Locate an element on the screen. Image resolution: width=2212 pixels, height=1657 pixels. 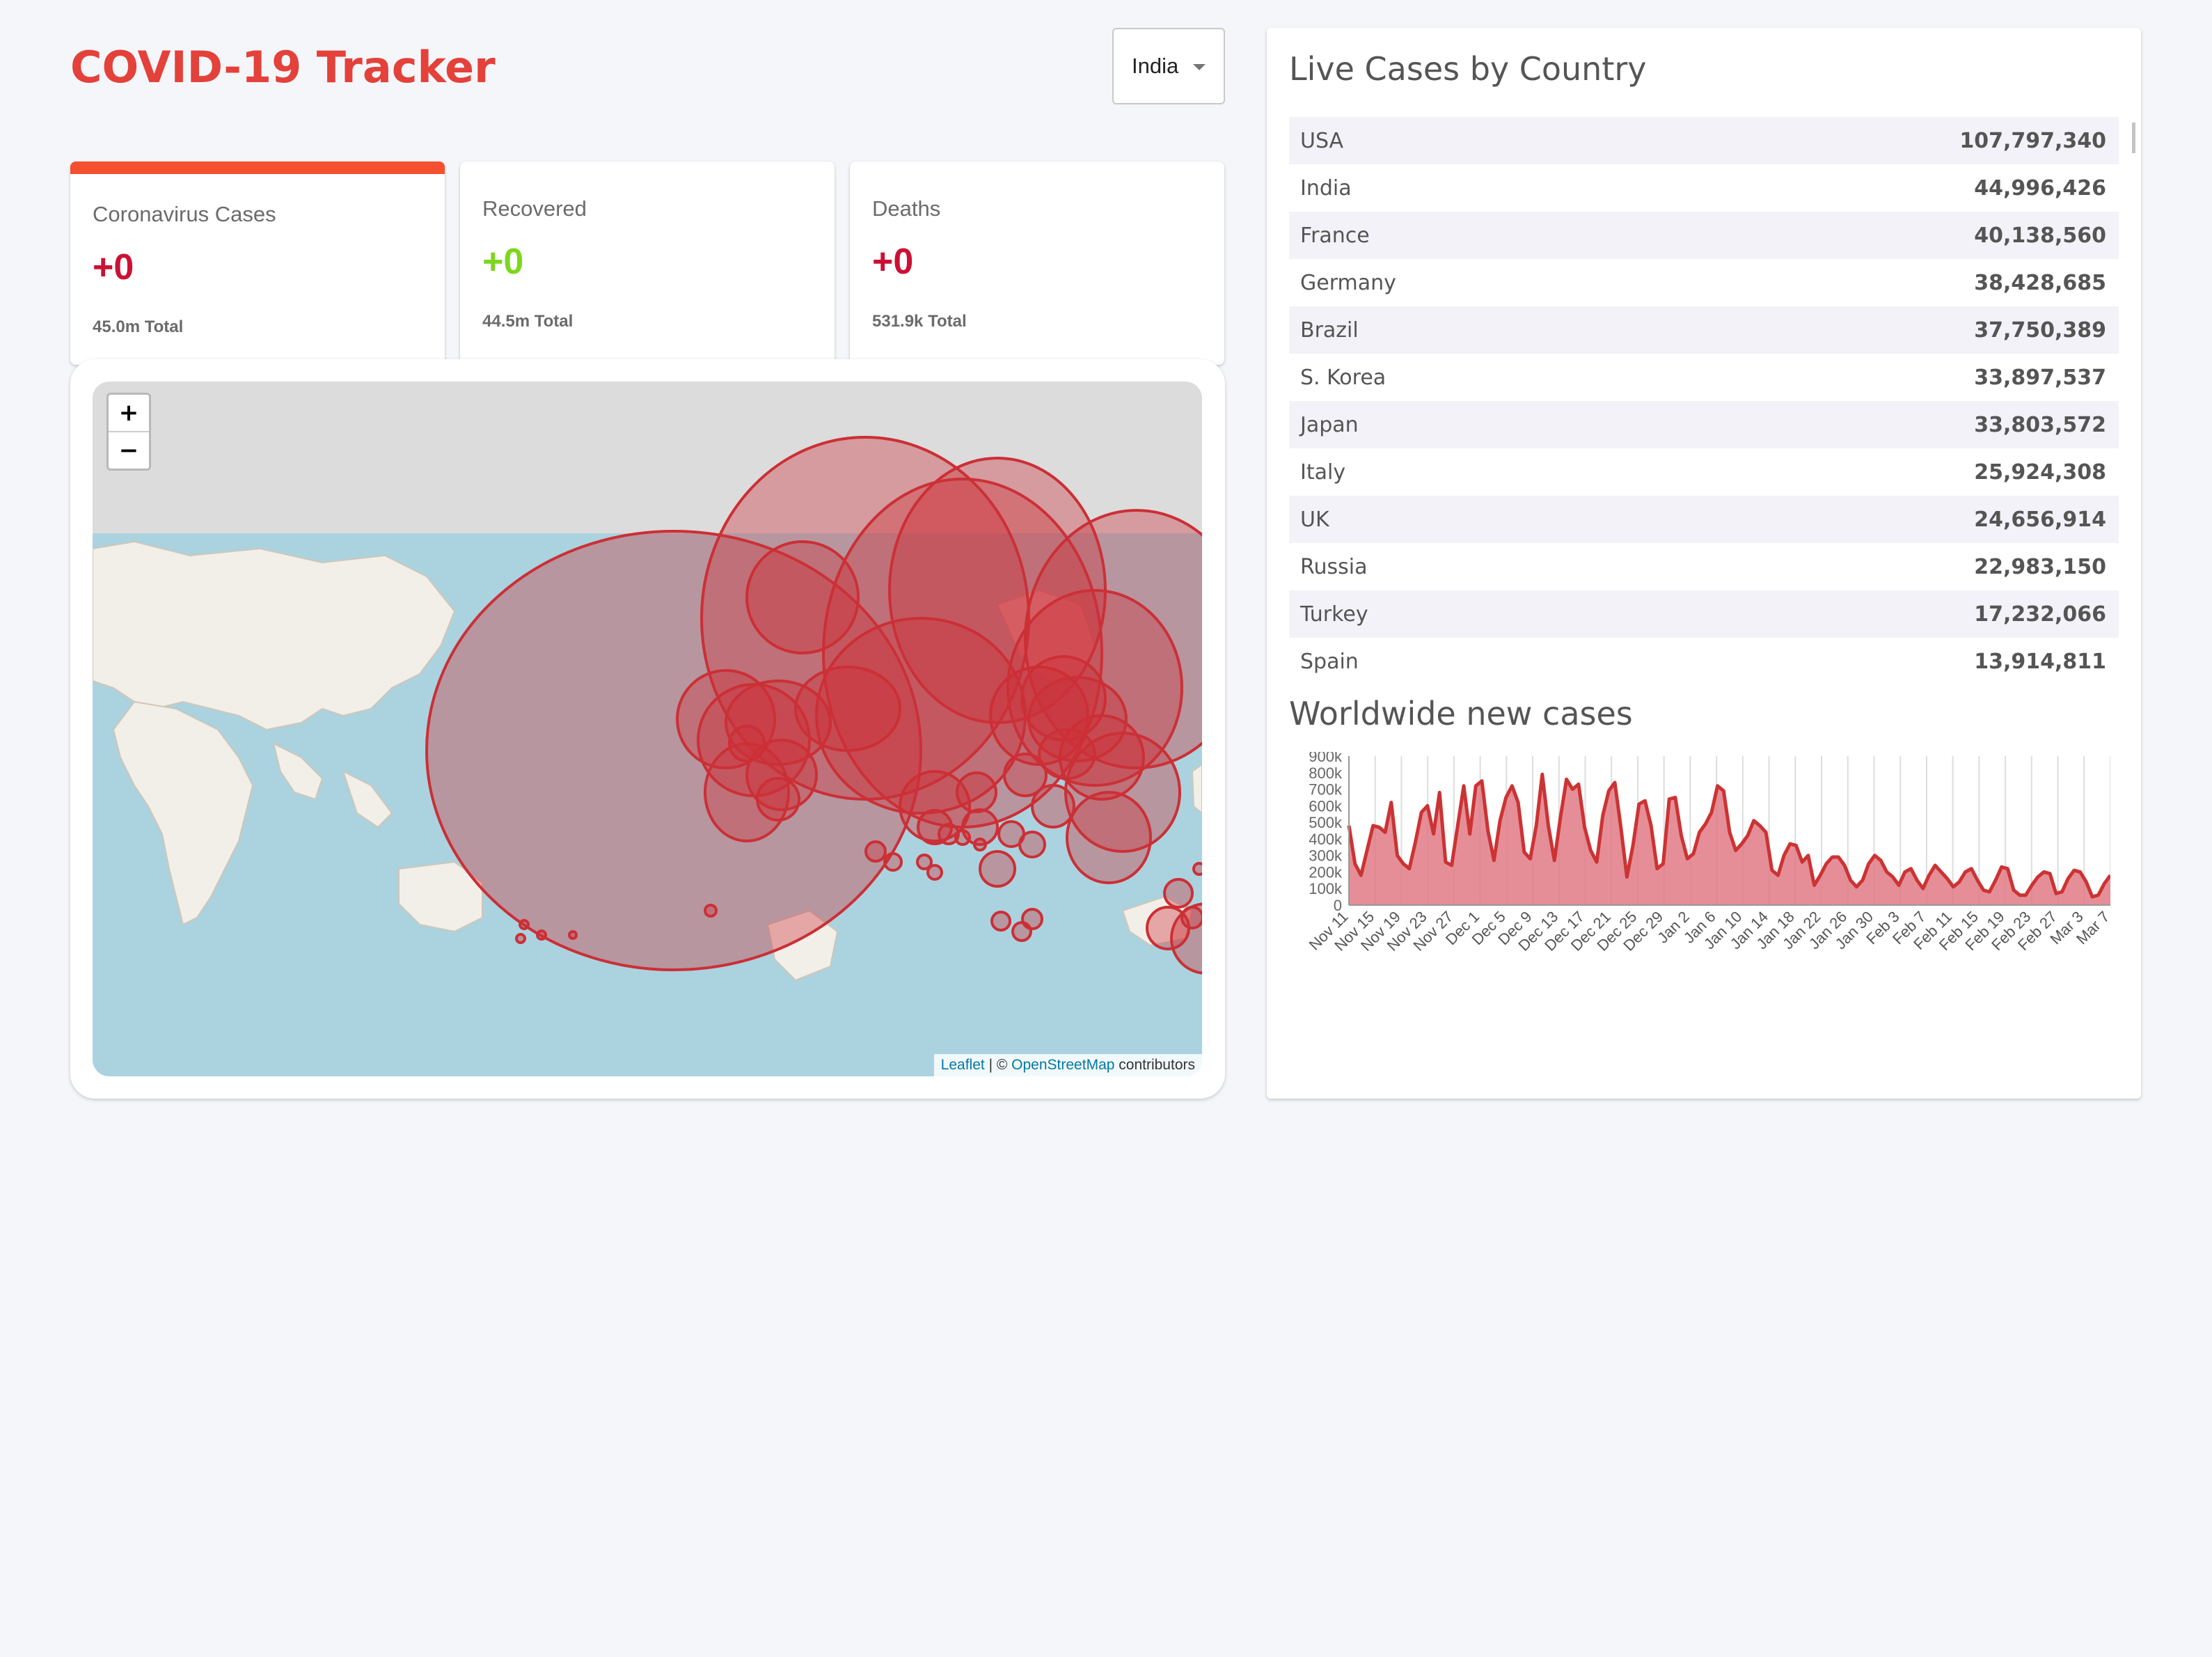
table-row: USA 107,797,340 is located at coordinates (1704, 140).